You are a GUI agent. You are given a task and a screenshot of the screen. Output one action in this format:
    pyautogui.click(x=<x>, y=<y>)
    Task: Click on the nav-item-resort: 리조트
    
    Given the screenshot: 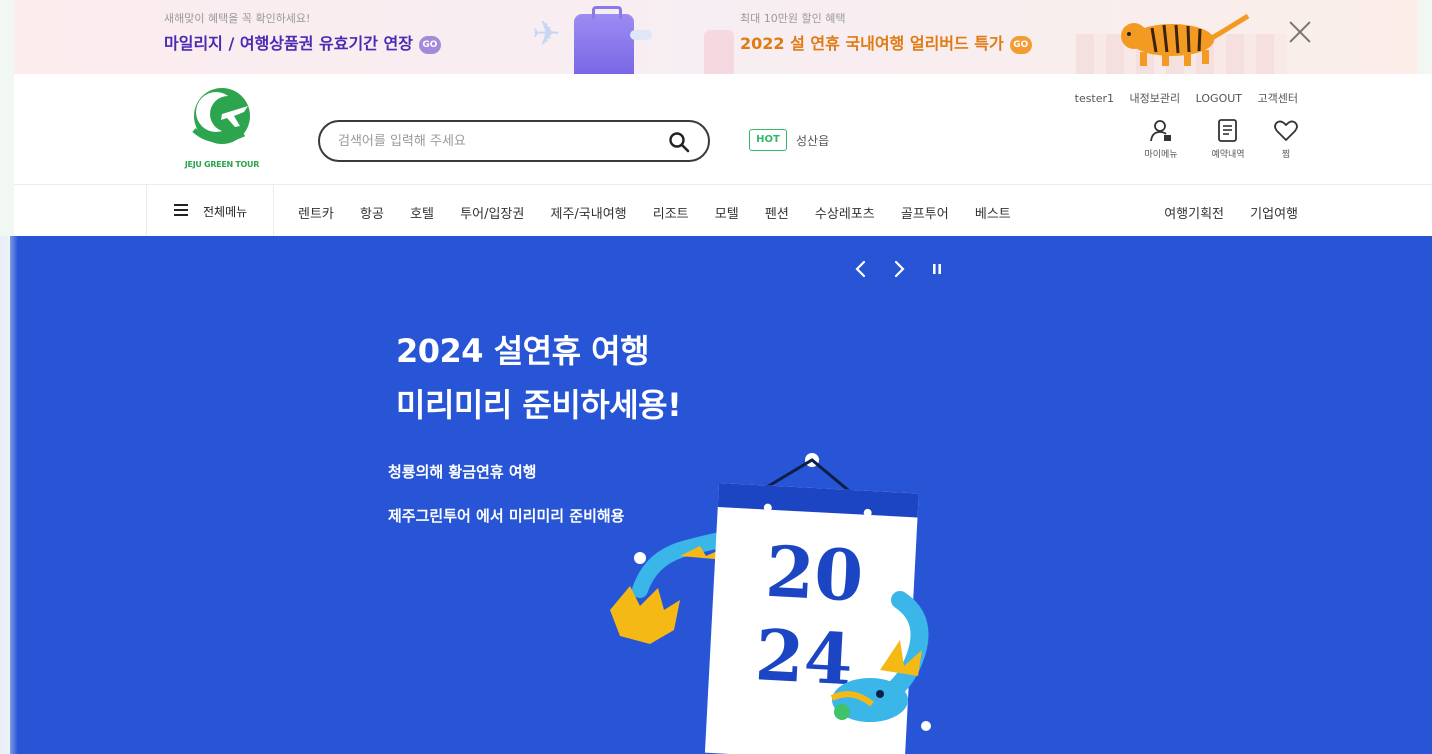 What is the action you would take?
    pyautogui.click(x=671, y=214)
    